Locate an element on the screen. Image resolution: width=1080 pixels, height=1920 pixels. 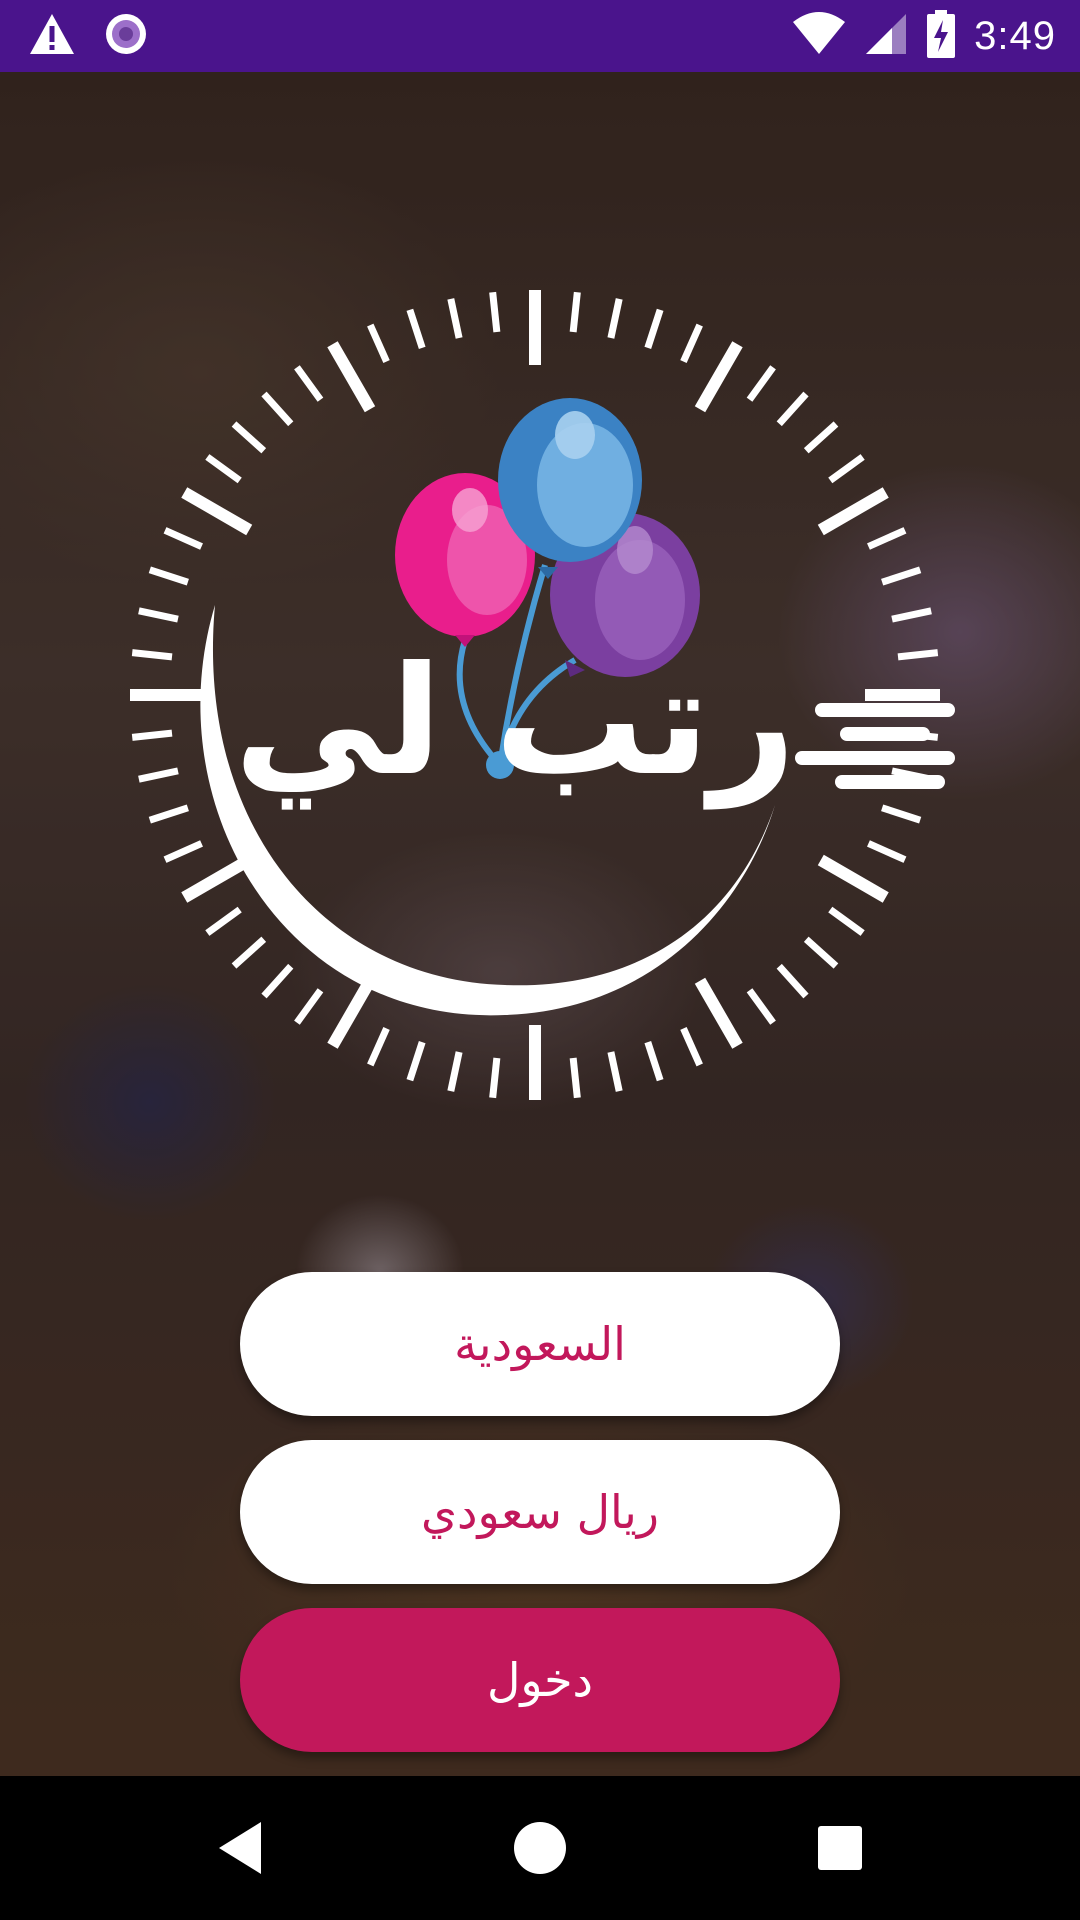
currency-select-button: ريال سعودي is located at coordinates (540, 1512).